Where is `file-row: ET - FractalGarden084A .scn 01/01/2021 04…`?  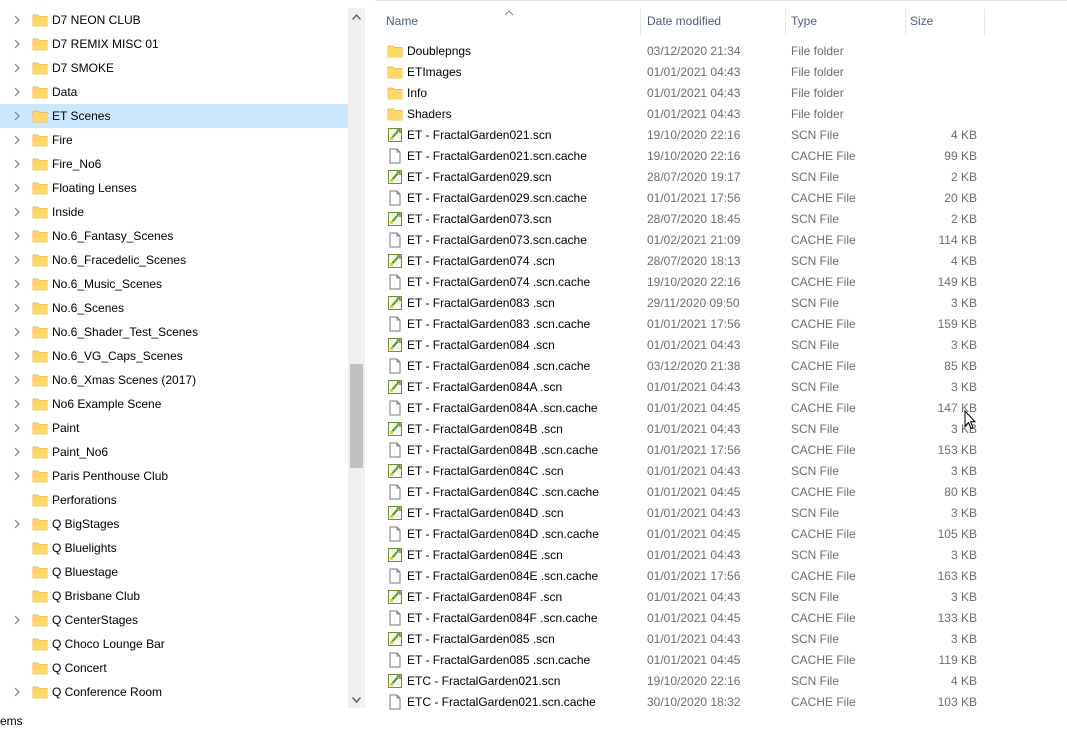 file-row: ET - FractalGarden084A .scn 01/01/2021 04… is located at coordinates (721, 386).